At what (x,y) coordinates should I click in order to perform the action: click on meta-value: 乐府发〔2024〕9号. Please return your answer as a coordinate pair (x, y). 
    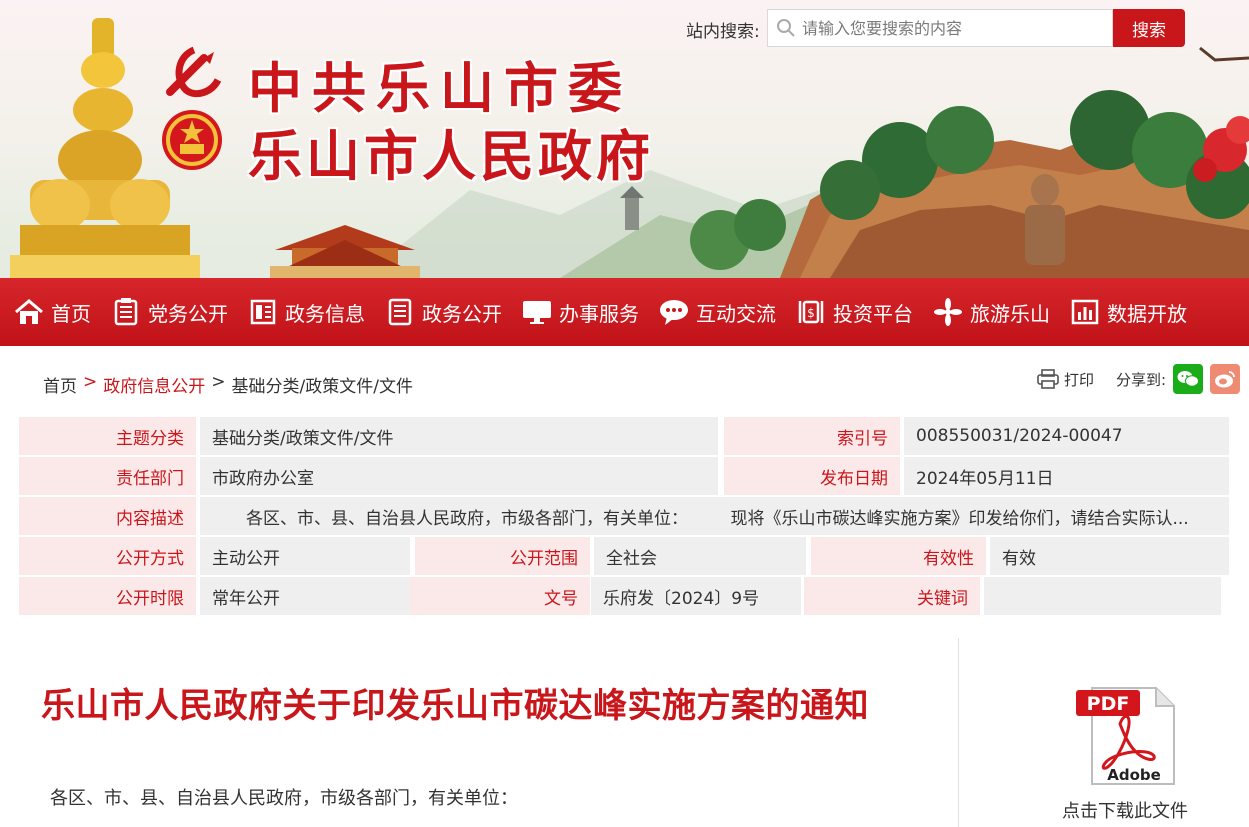
    Looking at the image, I should click on (696, 596).